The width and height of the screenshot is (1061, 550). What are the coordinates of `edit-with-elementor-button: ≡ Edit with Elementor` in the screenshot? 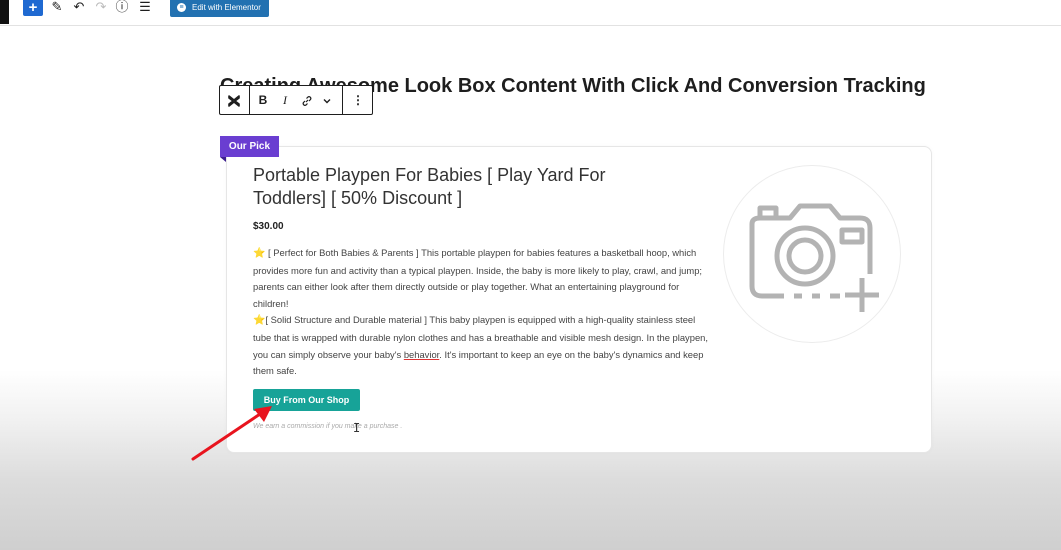 It's located at (219, 8).